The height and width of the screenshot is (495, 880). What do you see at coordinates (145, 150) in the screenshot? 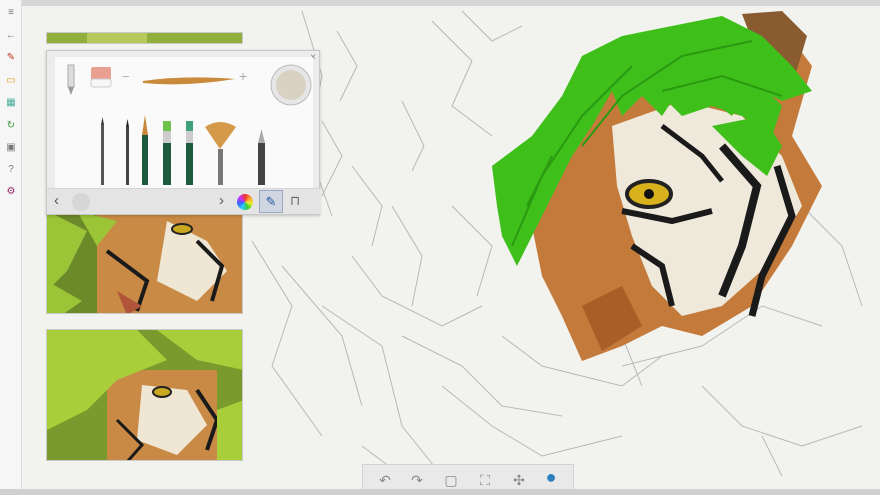
I see `round-brush-tool` at bounding box center [145, 150].